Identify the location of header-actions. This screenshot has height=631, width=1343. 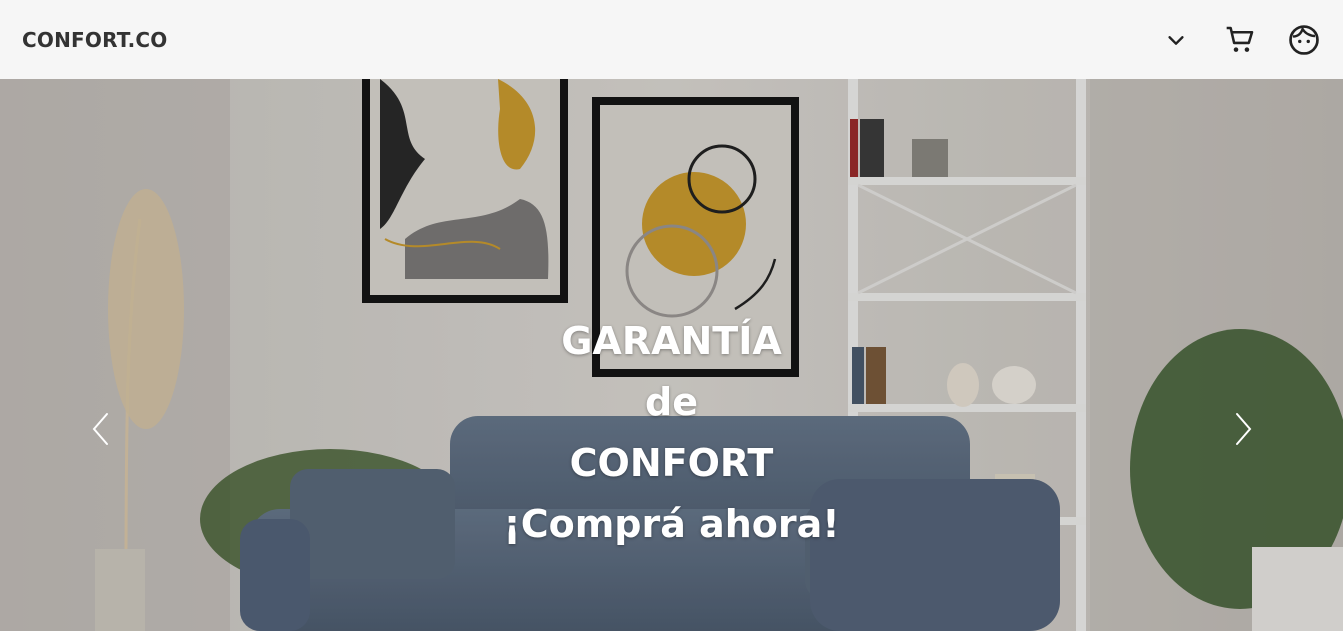
(1240, 39).